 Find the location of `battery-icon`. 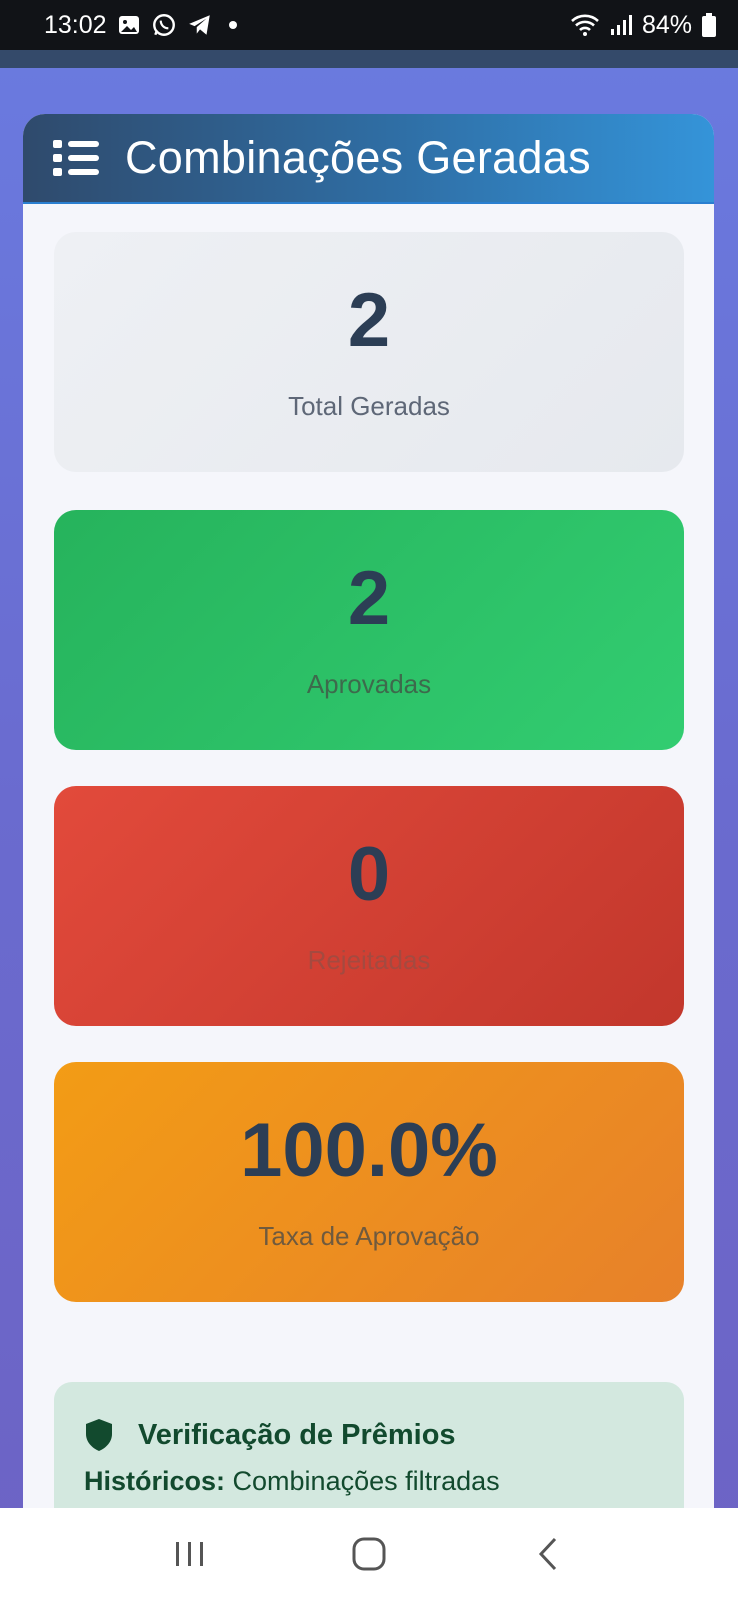

battery-icon is located at coordinates (709, 25).